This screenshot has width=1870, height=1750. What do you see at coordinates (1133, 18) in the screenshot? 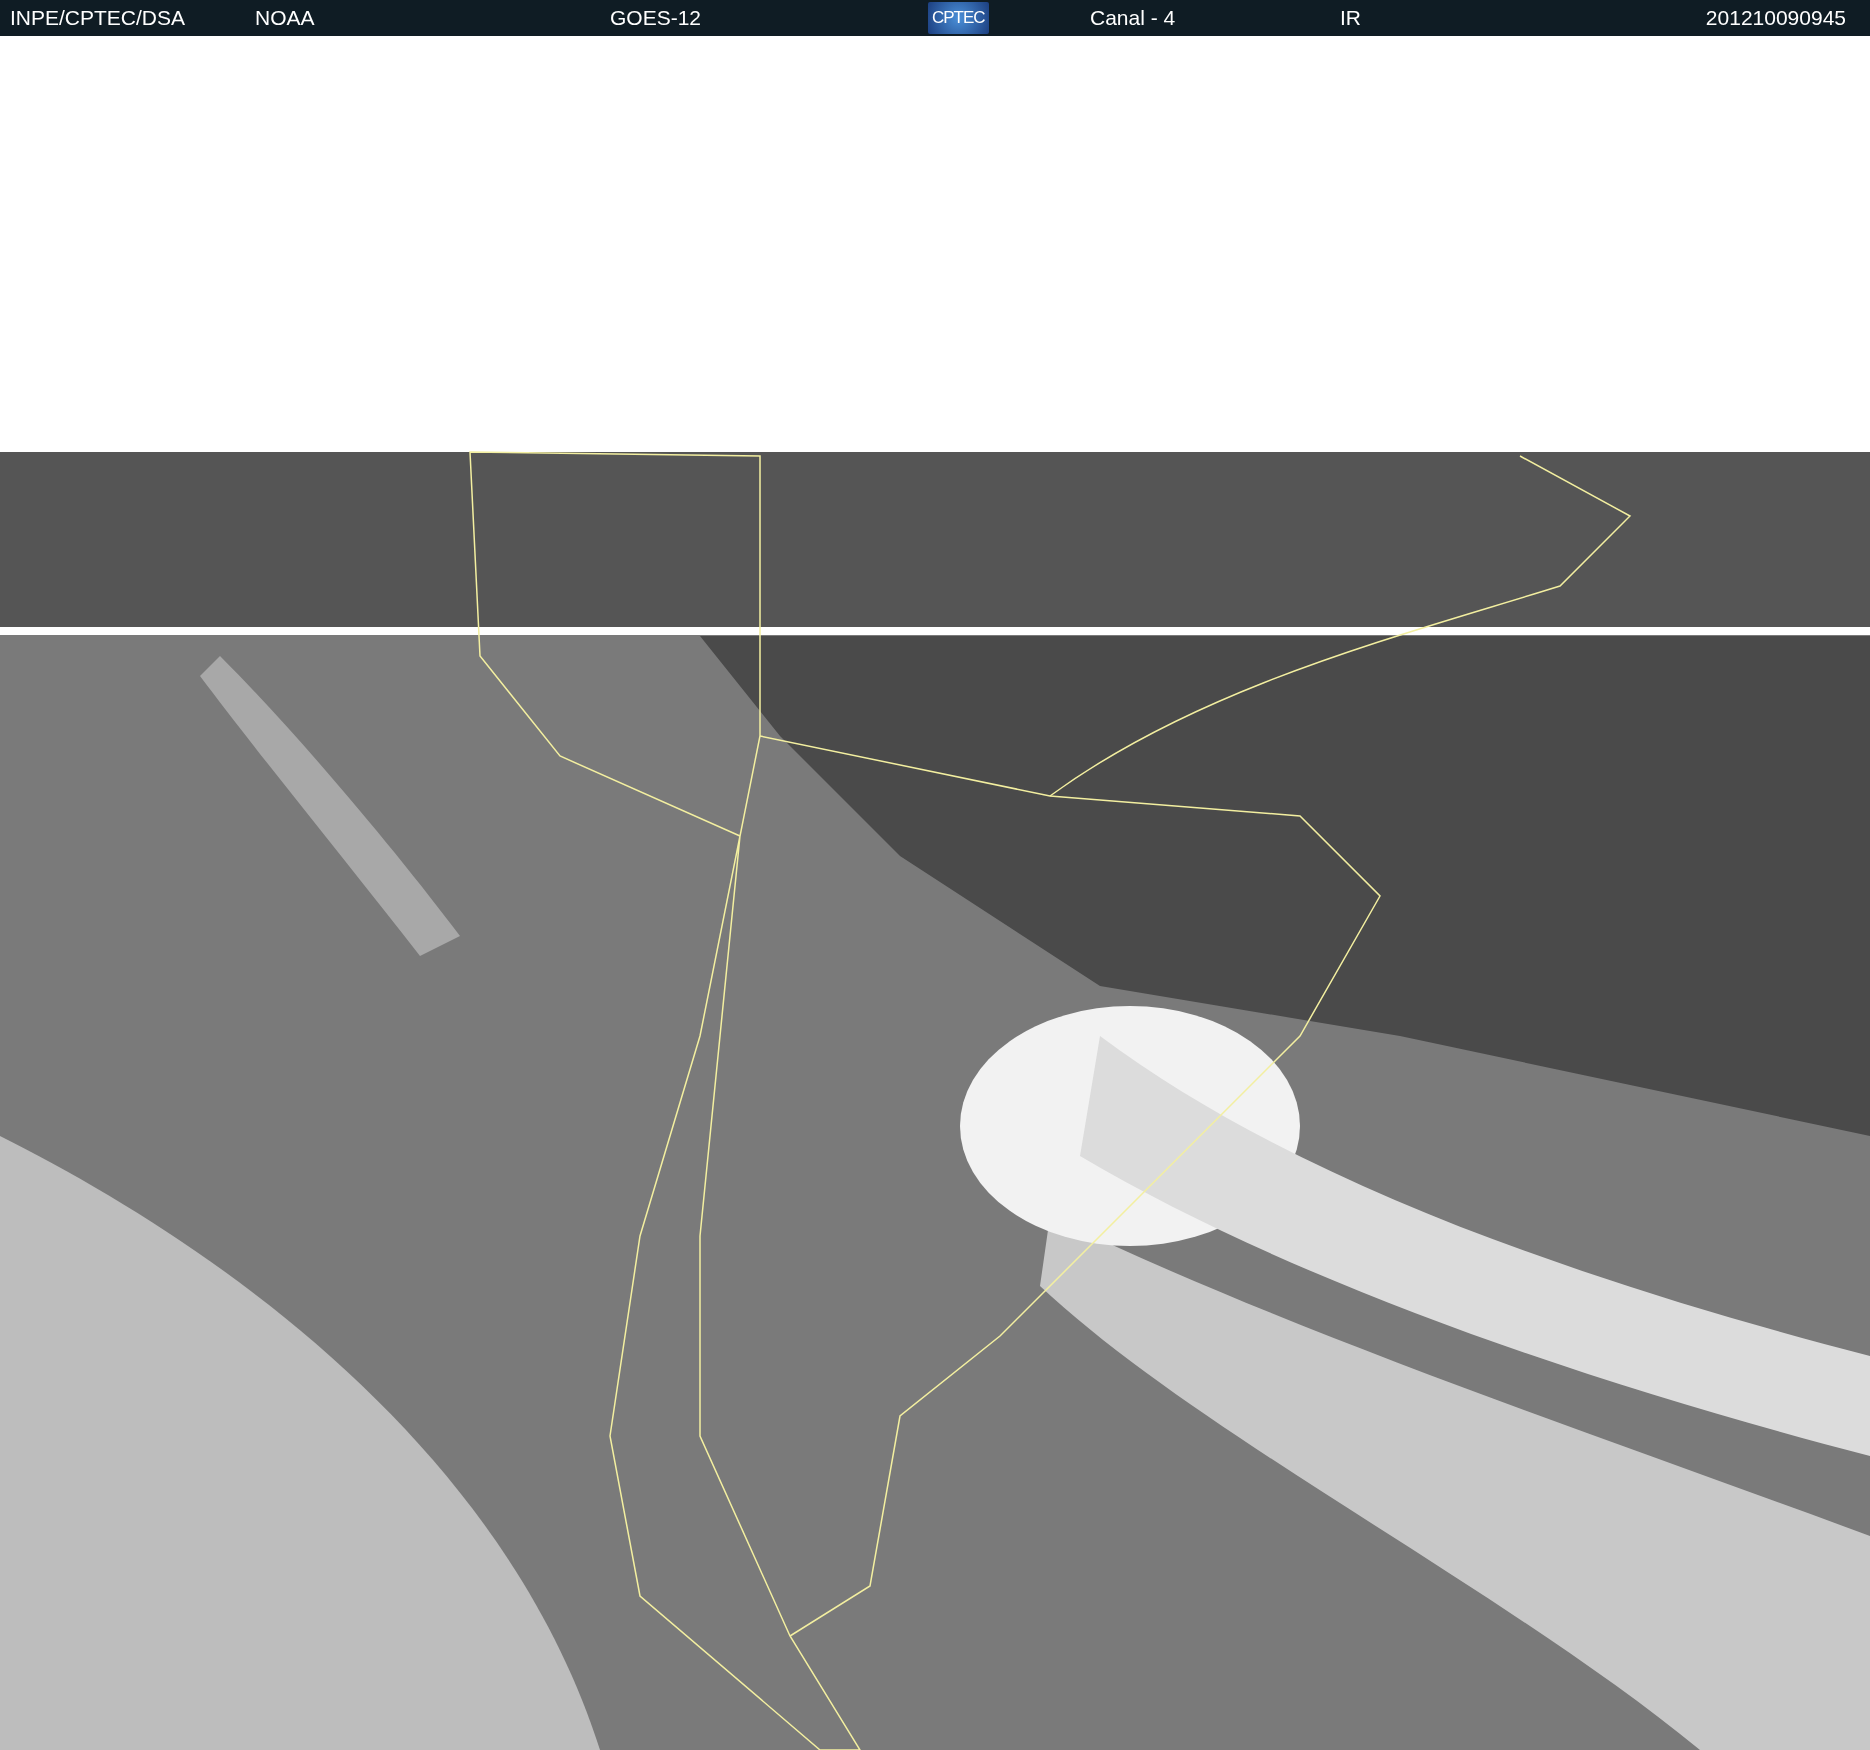
I see `header-text: Canal - 4` at bounding box center [1133, 18].